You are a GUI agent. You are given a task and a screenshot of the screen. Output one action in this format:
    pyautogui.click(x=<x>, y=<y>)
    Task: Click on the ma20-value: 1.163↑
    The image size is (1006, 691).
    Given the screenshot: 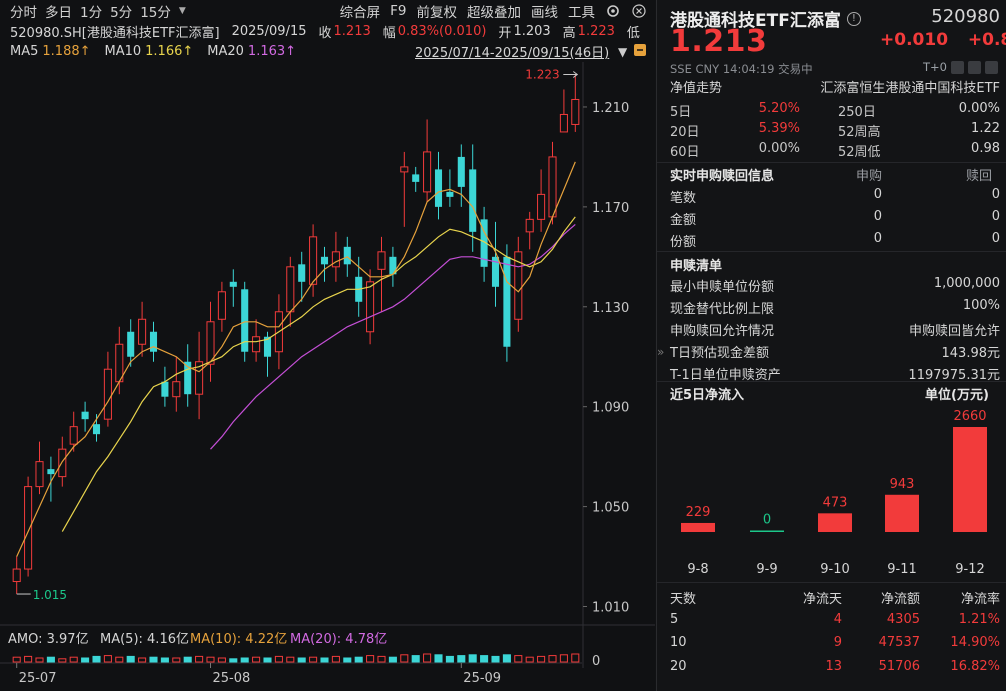 What is the action you would take?
    pyautogui.click(x=272, y=51)
    